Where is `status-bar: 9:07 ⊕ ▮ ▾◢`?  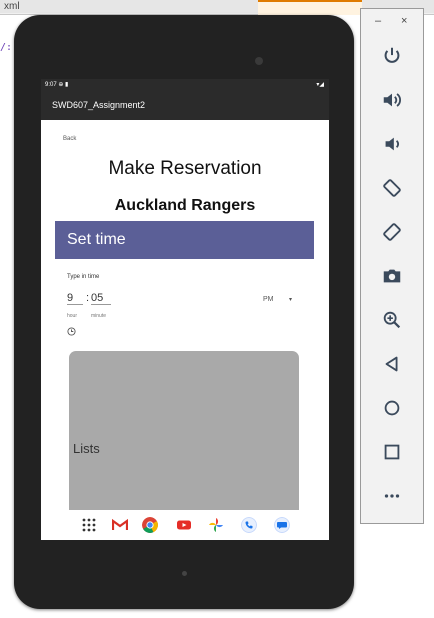 status-bar: 9:07 ⊕ ▮ ▾◢ is located at coordinates (185, 85).